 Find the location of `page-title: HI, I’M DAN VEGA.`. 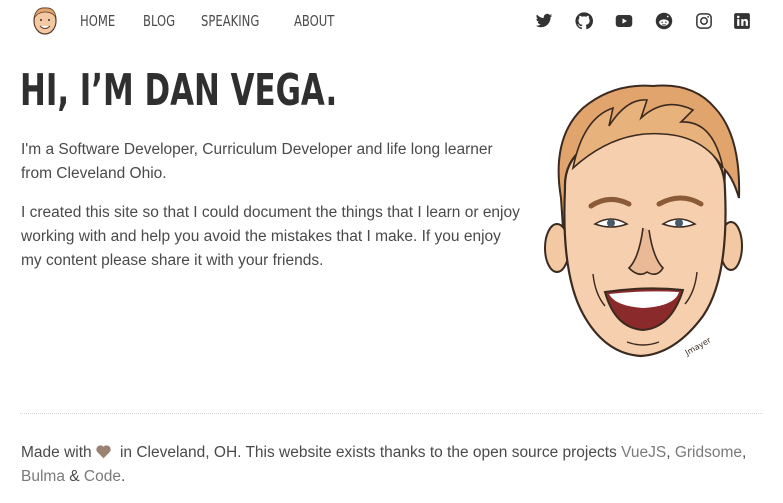

page-title: HI, I’M DAN VEGA. is located at coordinates (179, 90).